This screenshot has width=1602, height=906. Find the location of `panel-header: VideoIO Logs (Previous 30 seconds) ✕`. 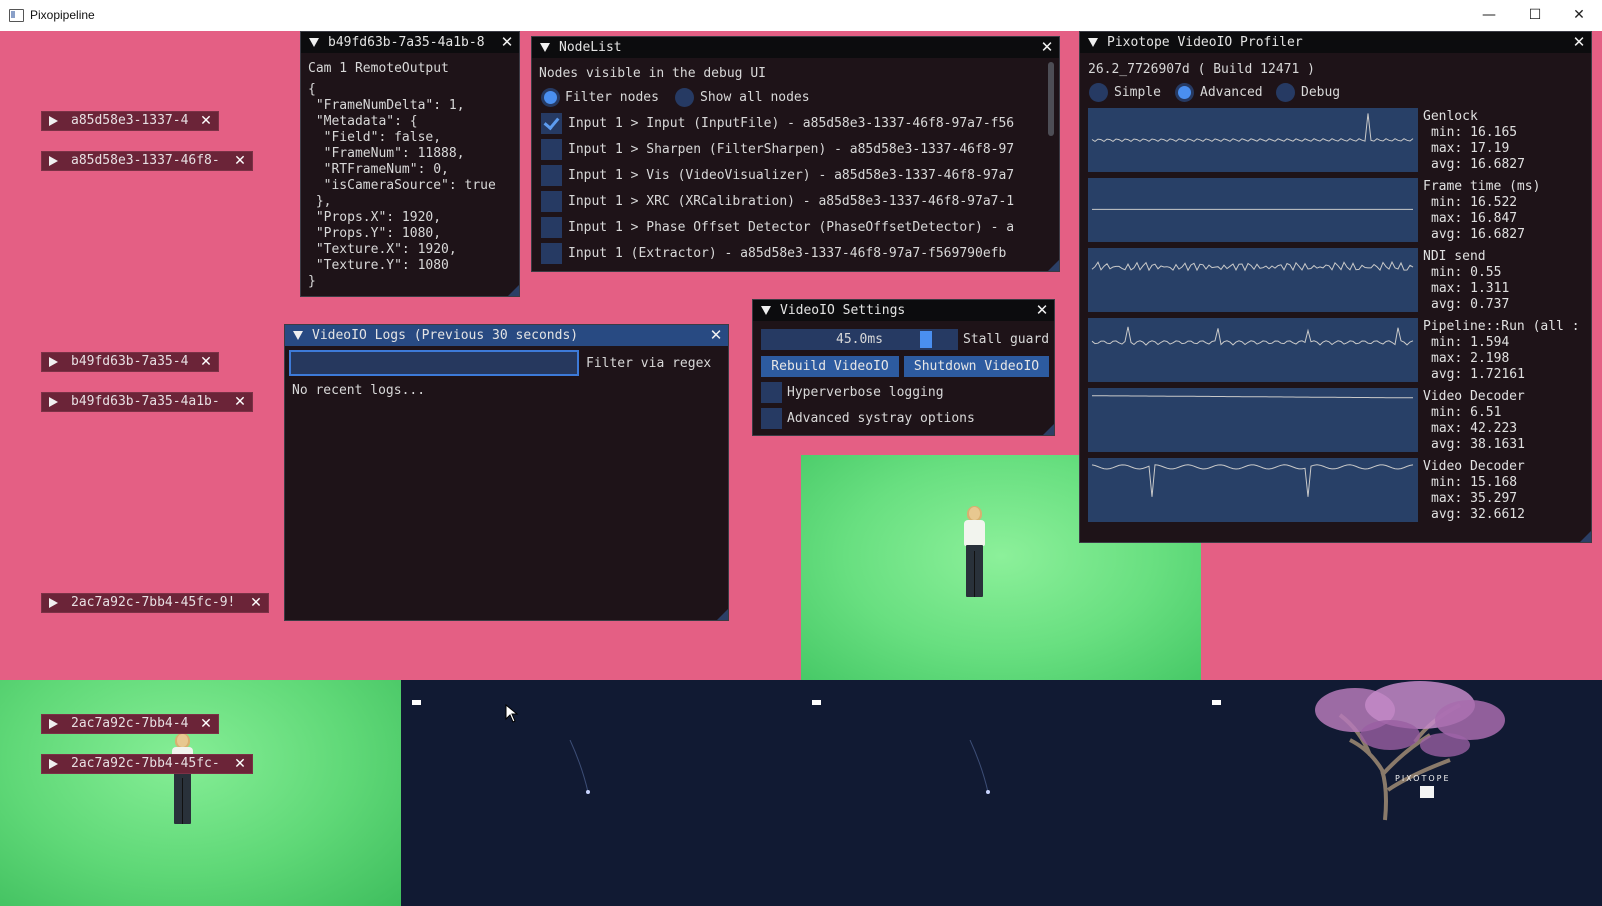

panel-header: VideoIO Logs (Previous 30 seconds) ✕ is located at coordinates (506, 335).